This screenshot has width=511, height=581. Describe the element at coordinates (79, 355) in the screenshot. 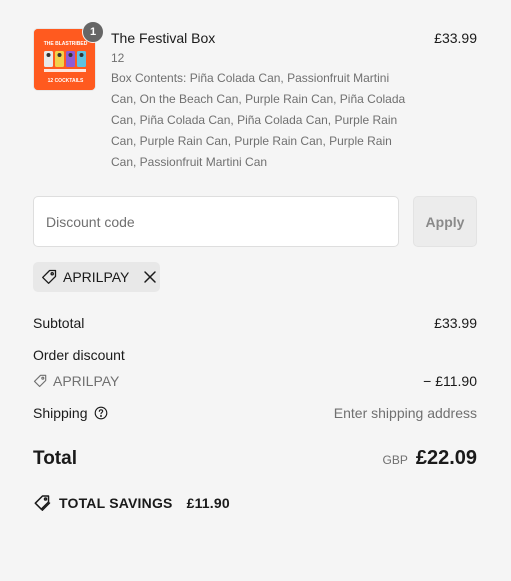

I see `order-discount-label: Order discount` at that location.